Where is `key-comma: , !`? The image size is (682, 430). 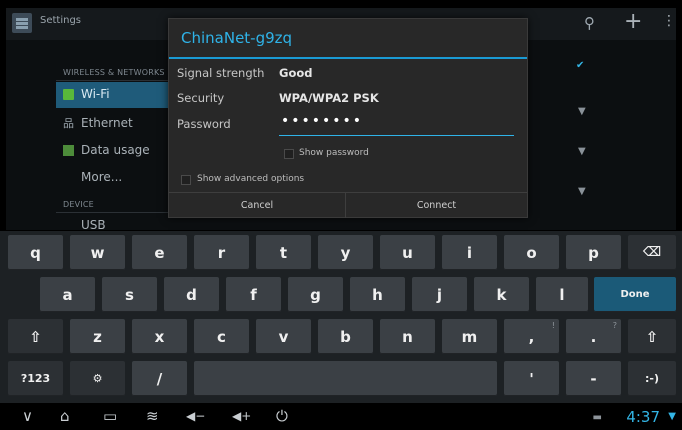
key-comma: , ! is located at coordinates (531, 336).